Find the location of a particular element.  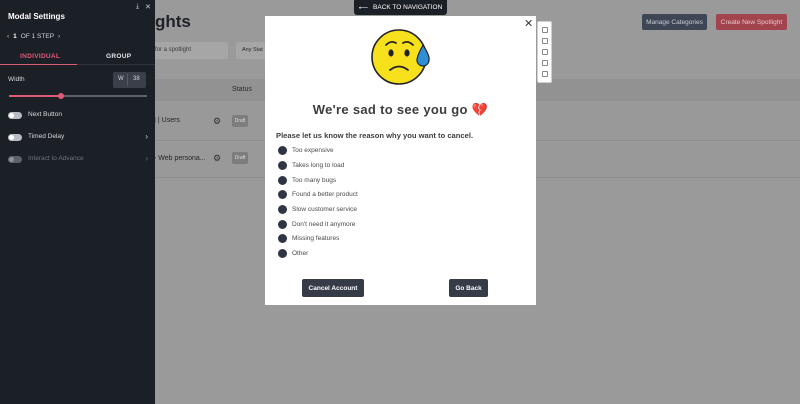

create-spotlight-button: Create New Spotlight is located at coordinates (751, 22).